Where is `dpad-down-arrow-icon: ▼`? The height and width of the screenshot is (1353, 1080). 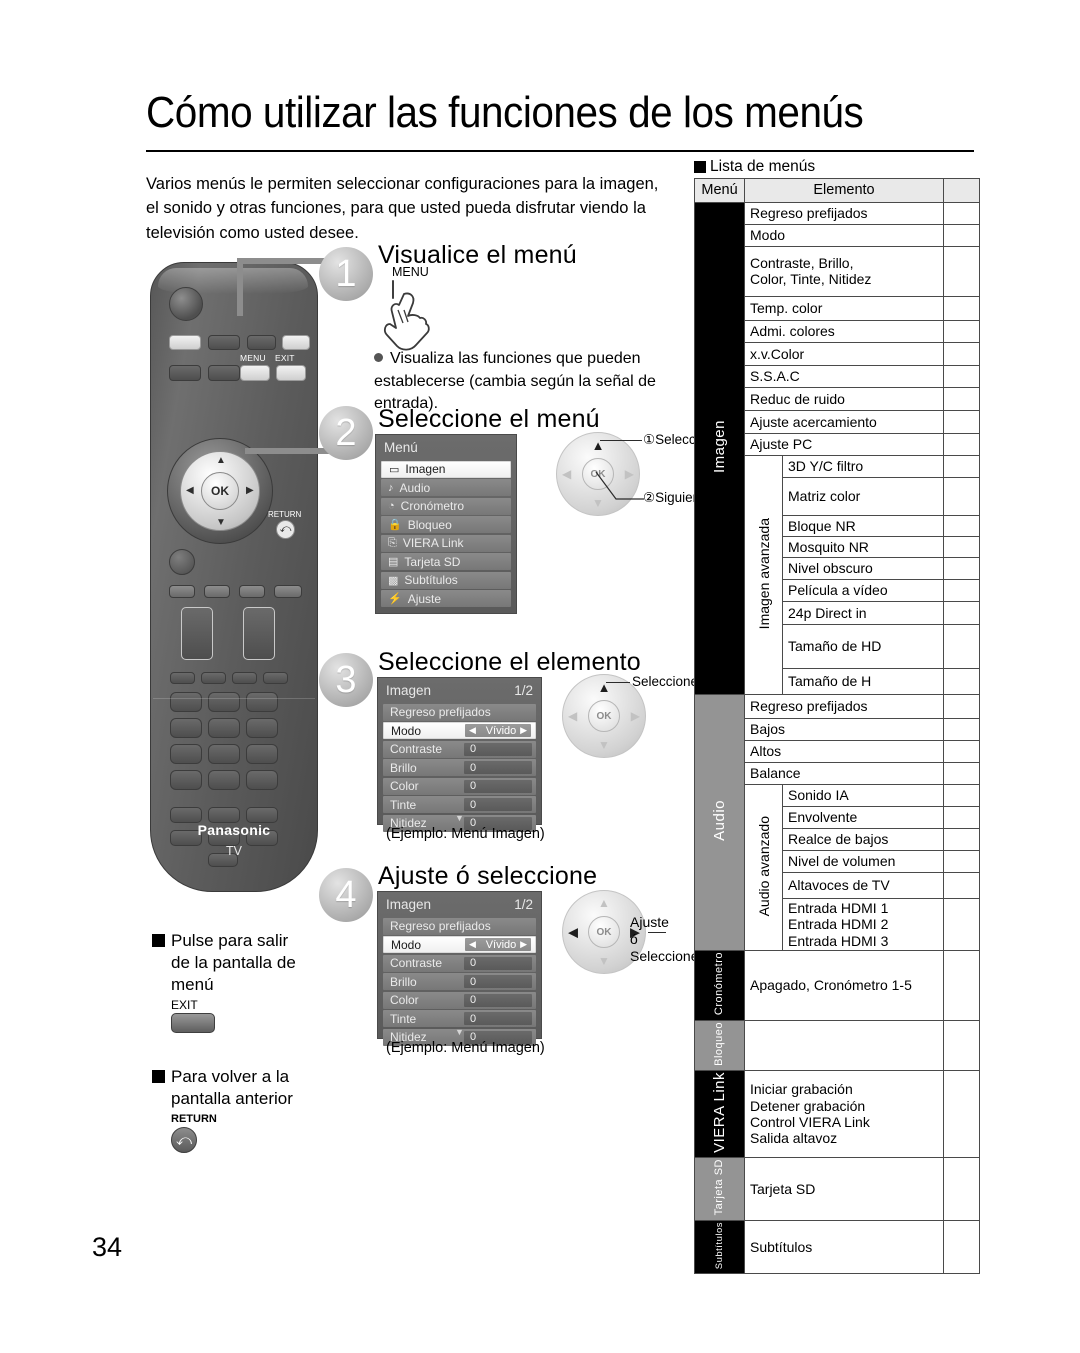 dpad-down-arrow-icon: ▼ is located at coordinates (604, 961).